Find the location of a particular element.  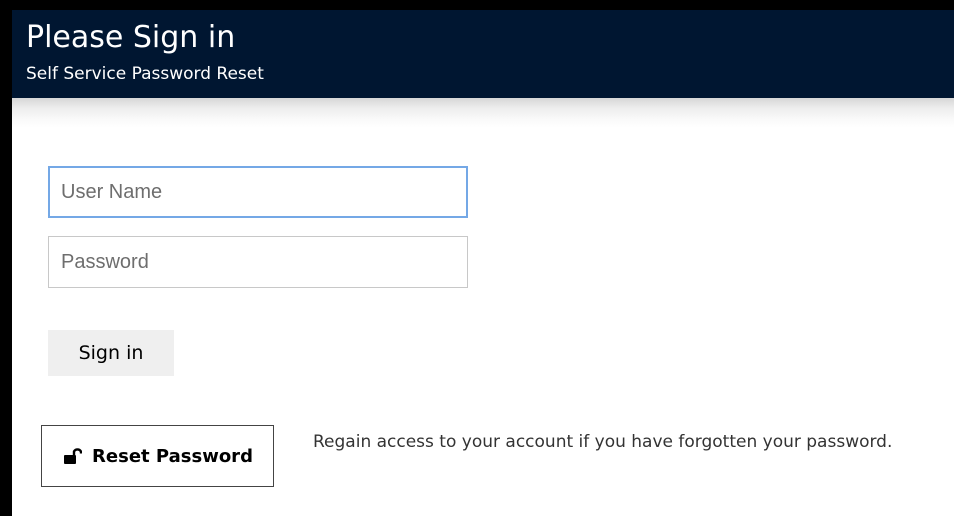

page-title: Please Sign in is located at coordinates (131, 37).